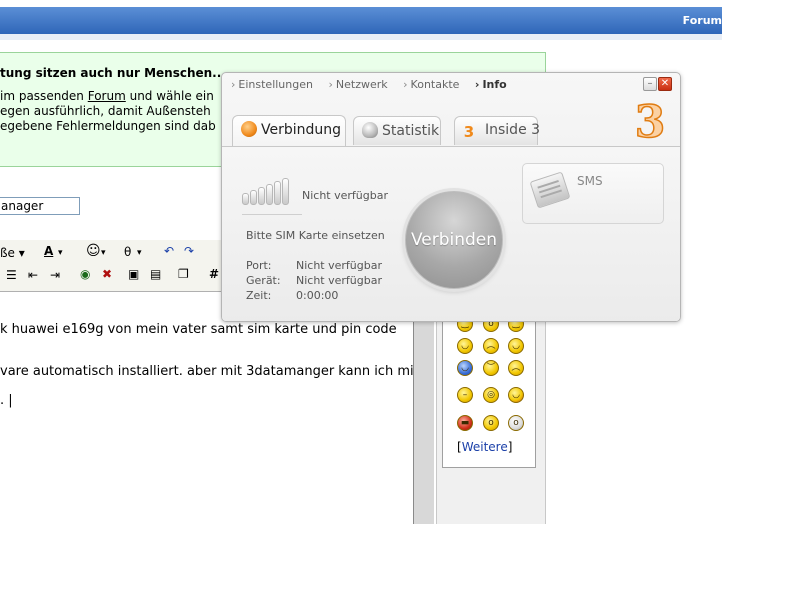 The height and width of the screenshot is (600, 800). What do you see at coordinates (494, 84) in the screenshot?
I see `menu-item-label: Info` at bounding box center [494, 84].